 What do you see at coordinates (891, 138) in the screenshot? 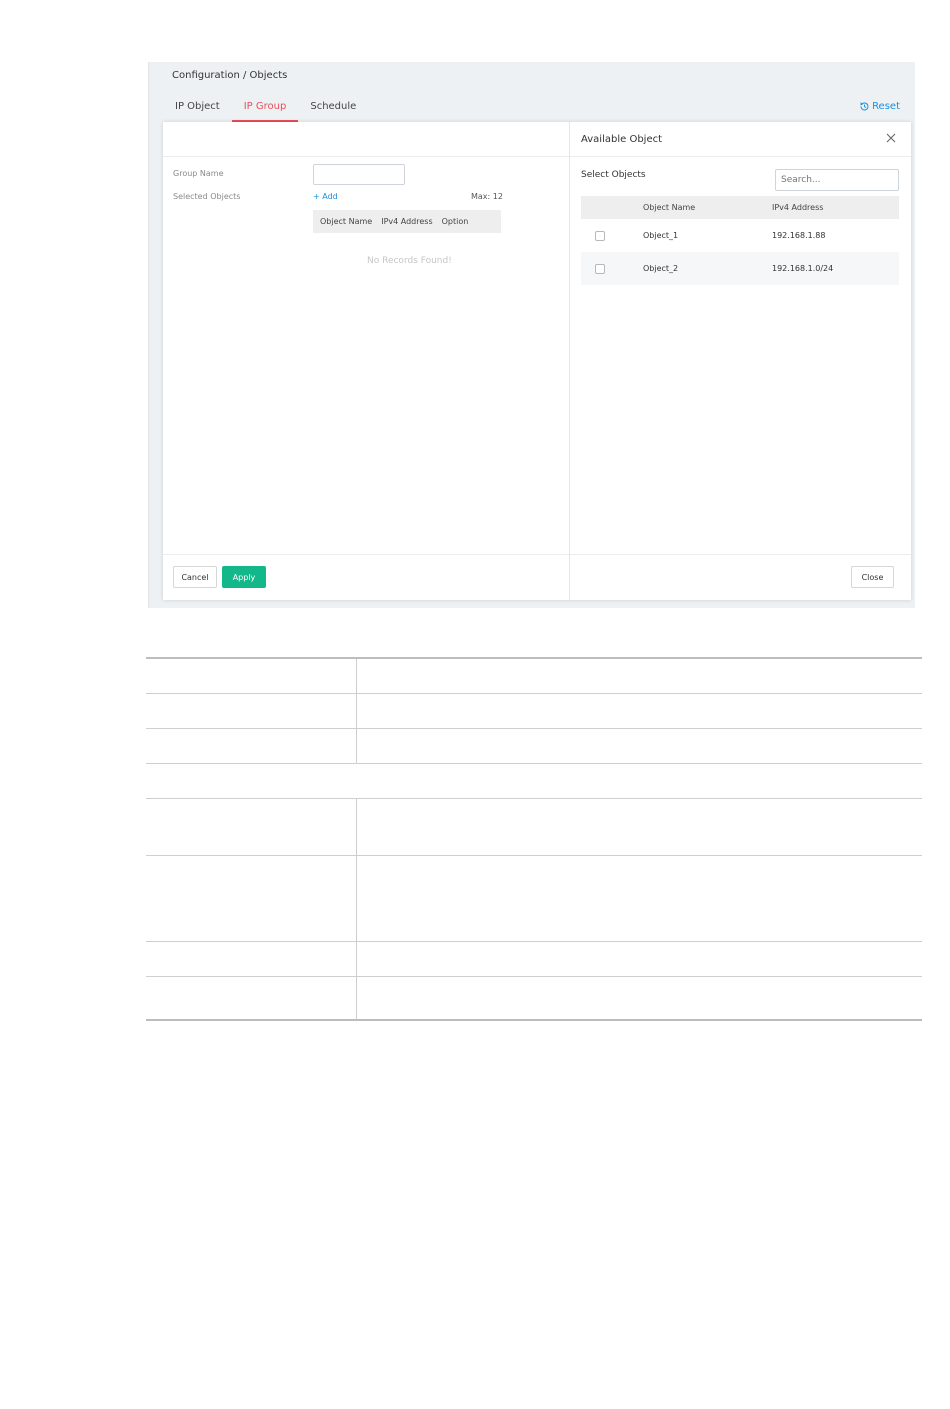
I see `close-icon` at bounding box center [891, 138].